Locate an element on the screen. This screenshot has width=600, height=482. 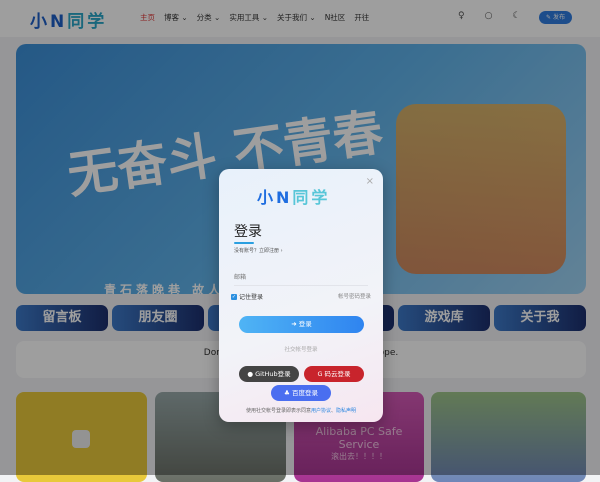
paw-icon: ♣ is located at coordinates (288, 393).